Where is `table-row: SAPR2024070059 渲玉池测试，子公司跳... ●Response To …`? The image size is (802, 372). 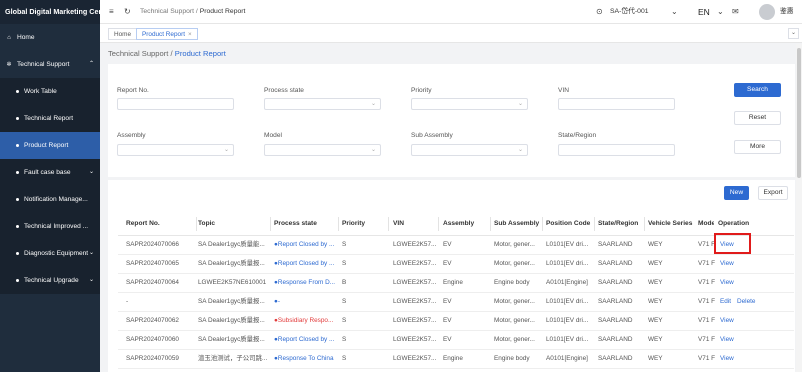
table-row: SAPR2024070059 渲玉池测试，子公司跳... ●Response To … is located at coordinates (456, 359).